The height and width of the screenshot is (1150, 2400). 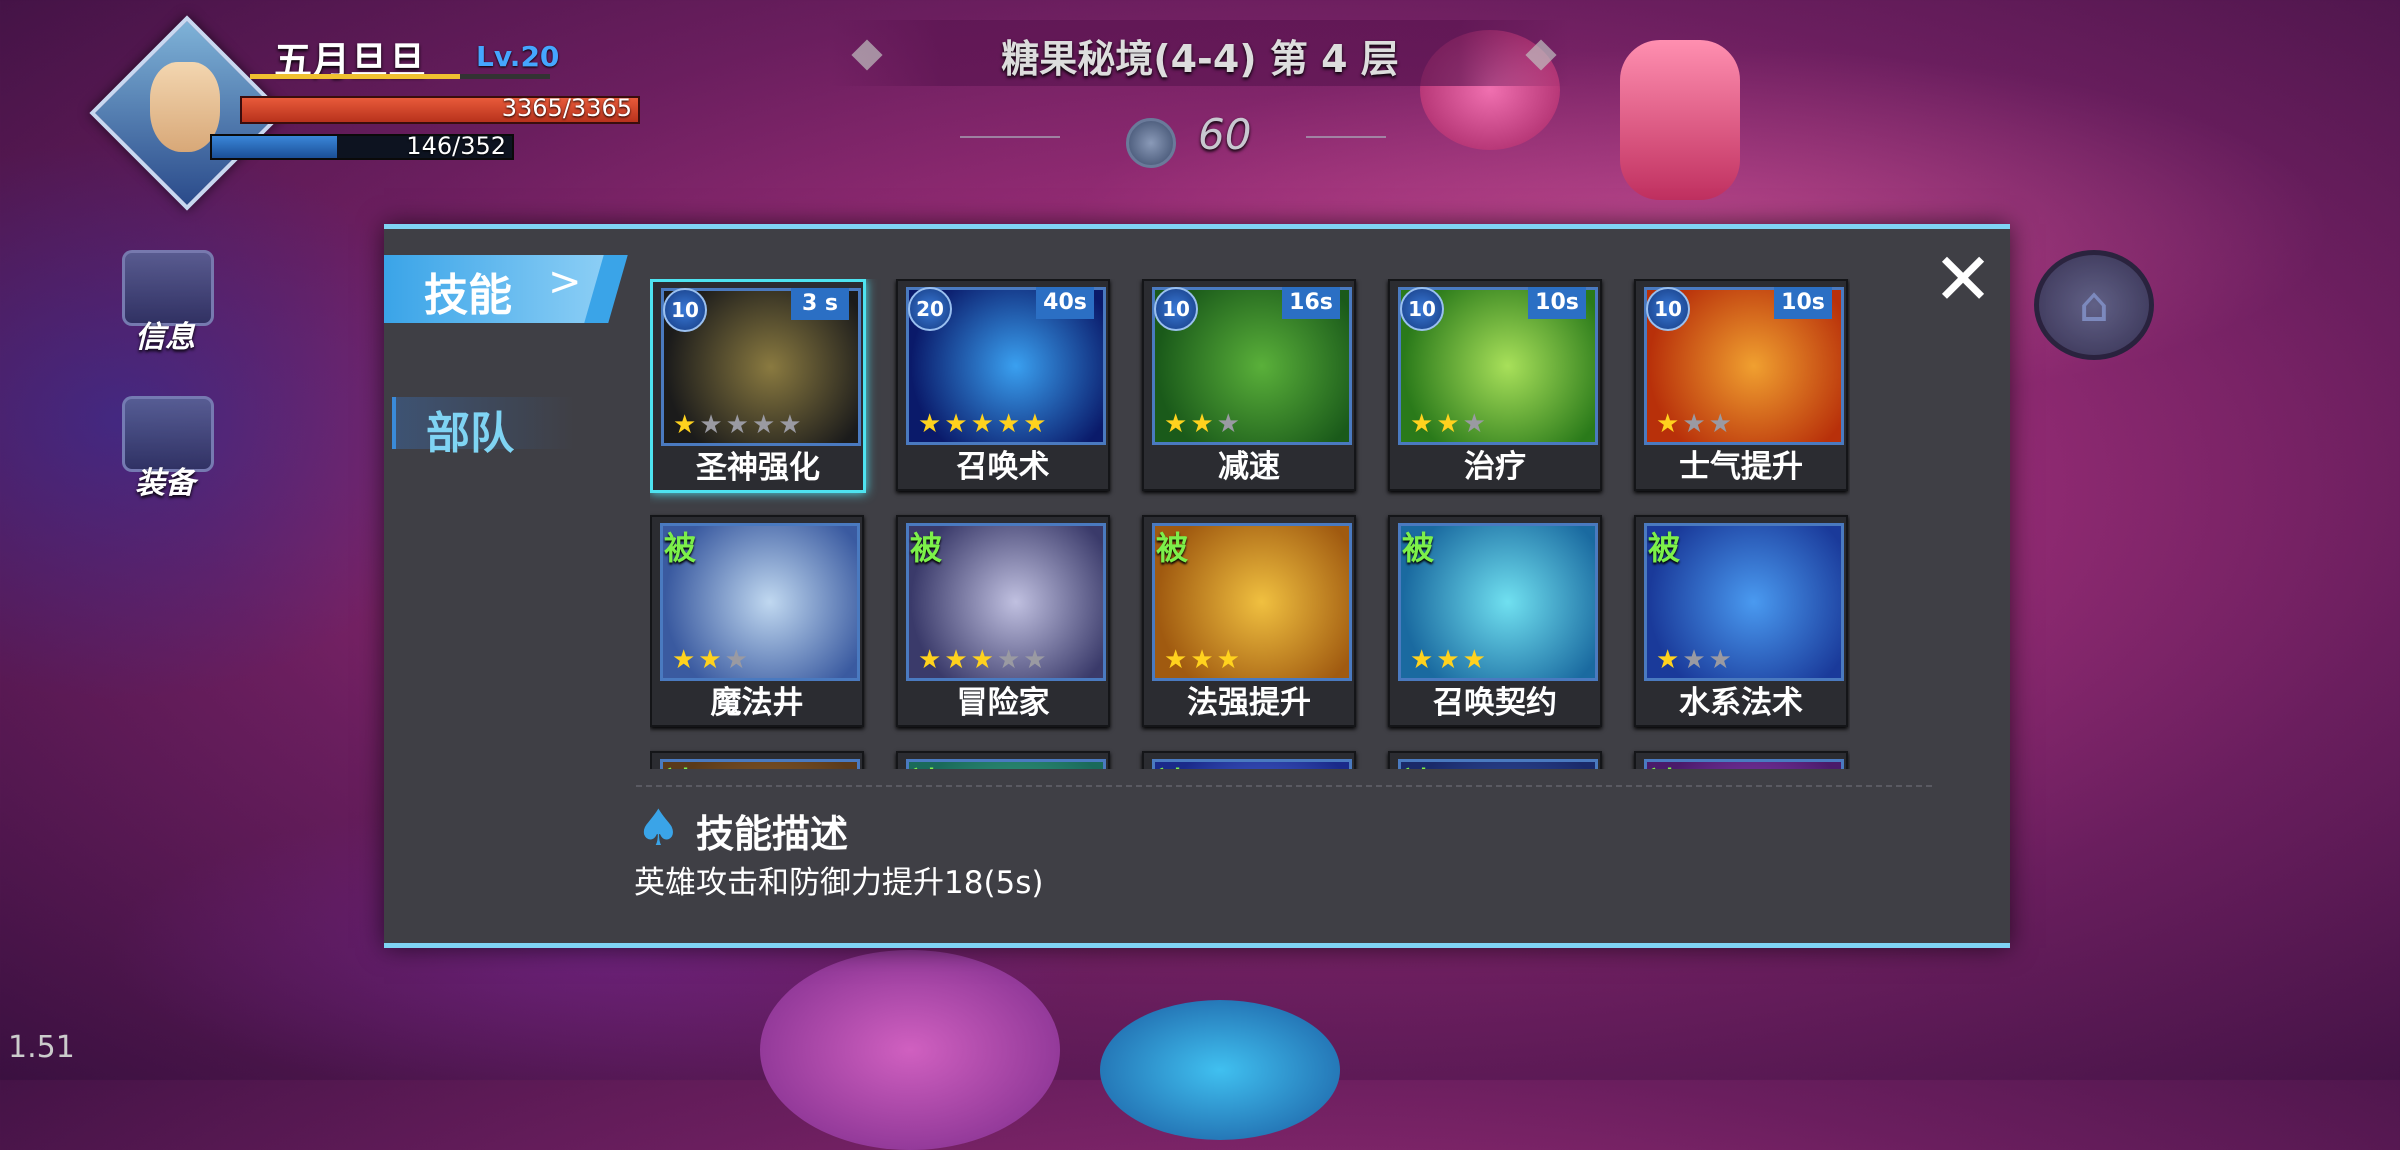 I want to click on skill-card: 被 ★★★ 魔法井, so click(x=757, y=621).